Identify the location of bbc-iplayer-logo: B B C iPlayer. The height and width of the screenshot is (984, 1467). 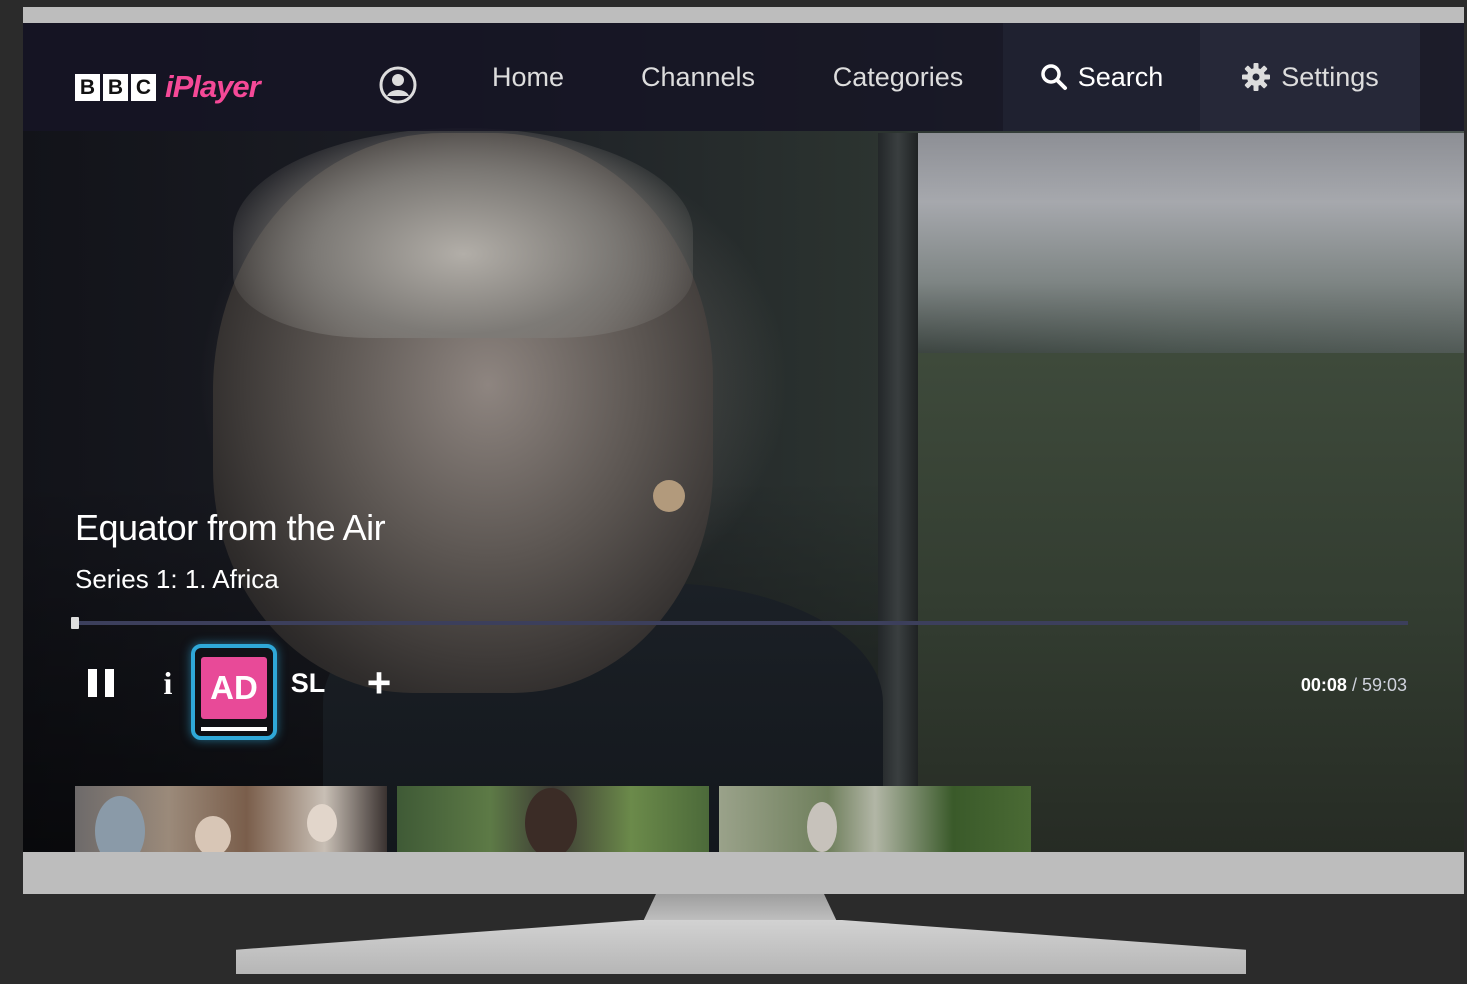
(168, 87).